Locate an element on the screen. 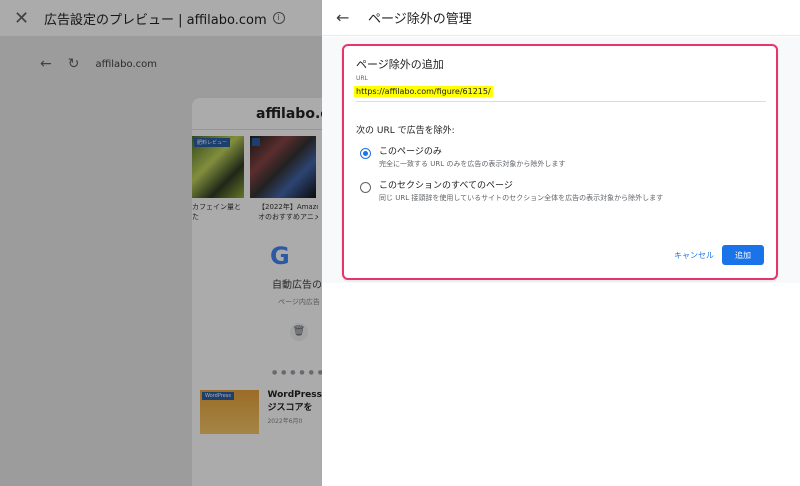 The height and width of the screenshot is (486, 800). option-title: このセクションのすべてのページ is located at coordinates (446, 186).